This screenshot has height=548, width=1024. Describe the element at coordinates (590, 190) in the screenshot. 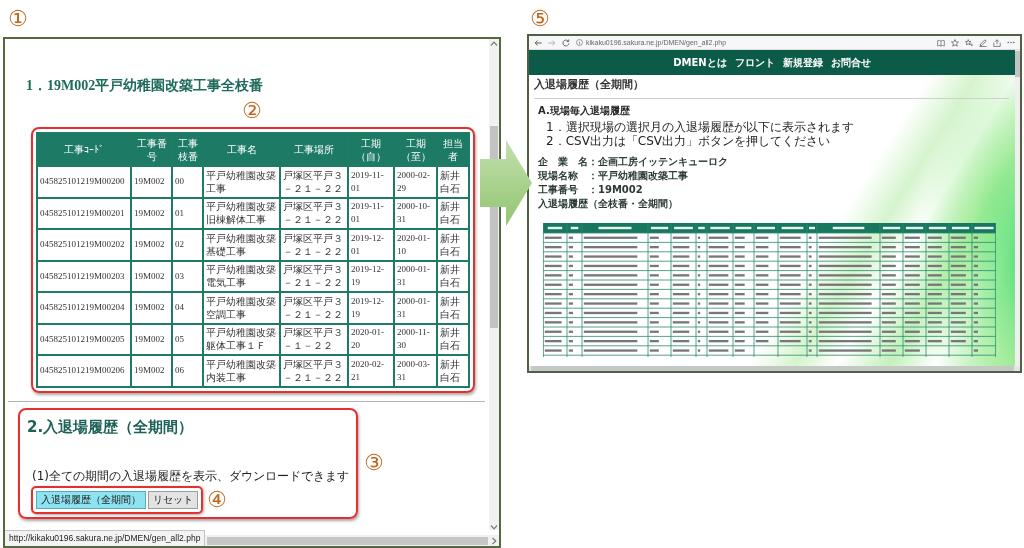

I see `detail-line: 工事番号 ：19M002` at that location.